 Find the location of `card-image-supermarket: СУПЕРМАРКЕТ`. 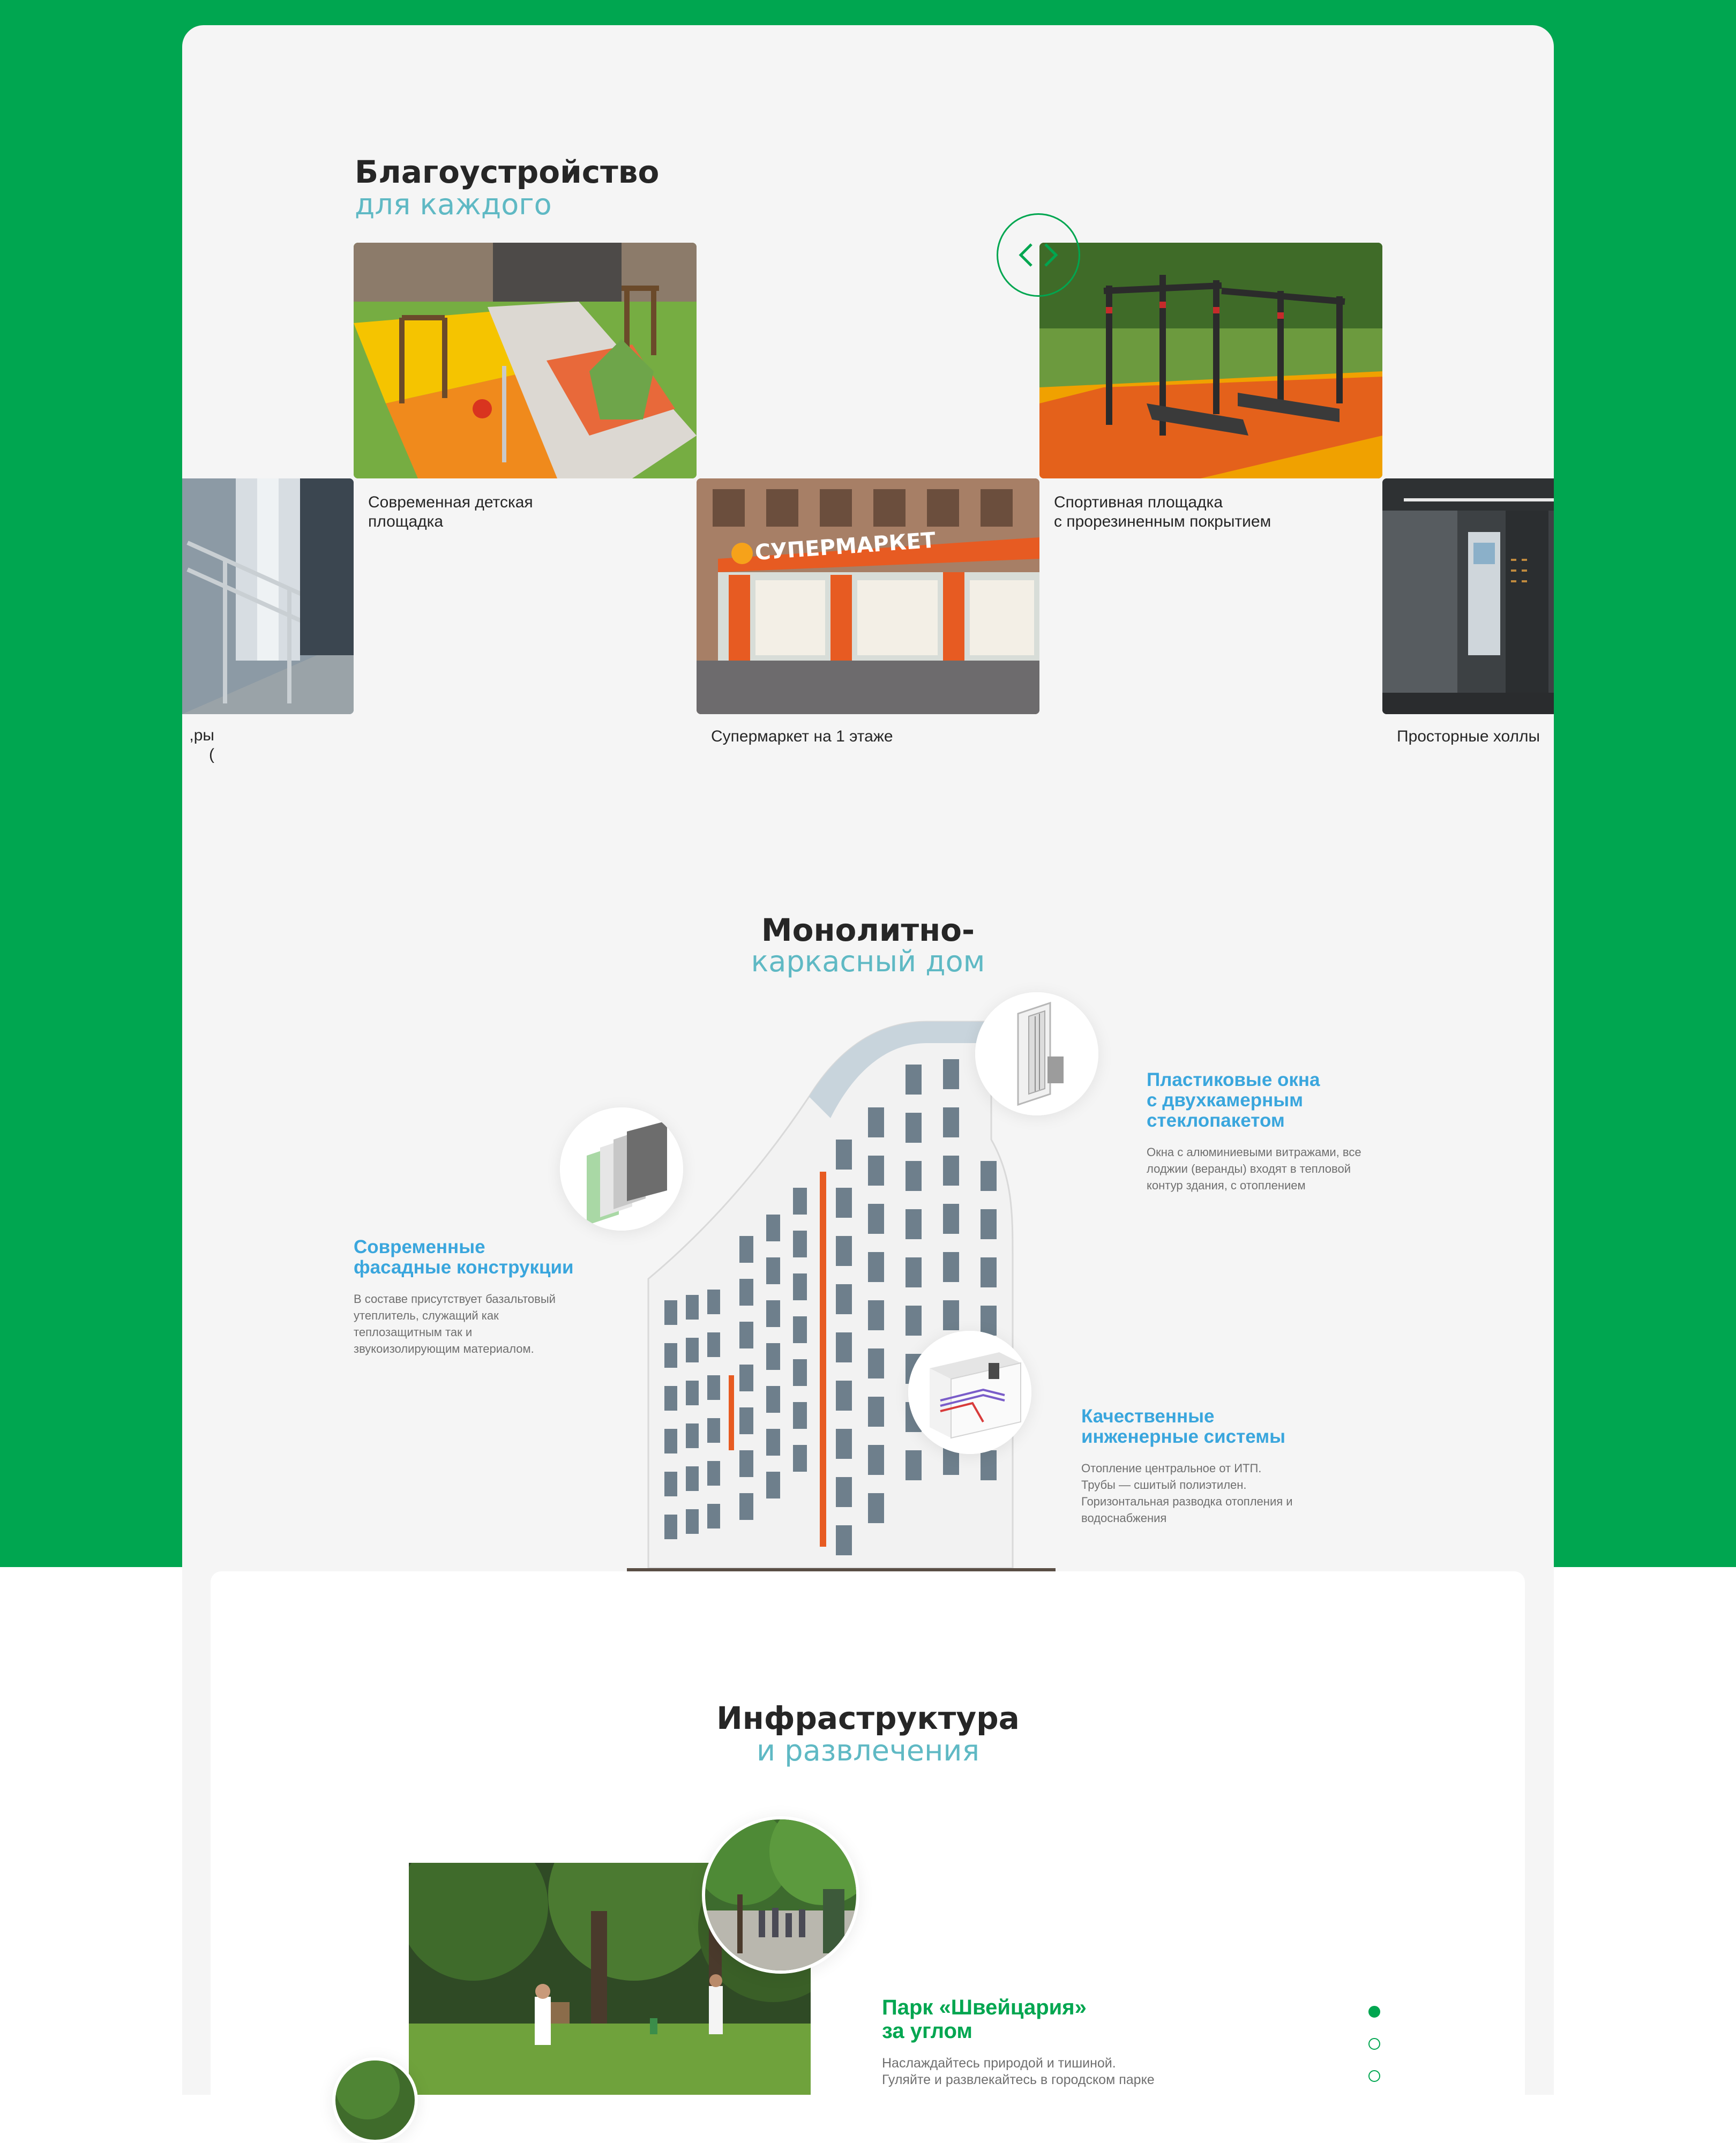

card-image-supermarket: СУПЕРМАРКЕТ is located at coordinates (868, 596).